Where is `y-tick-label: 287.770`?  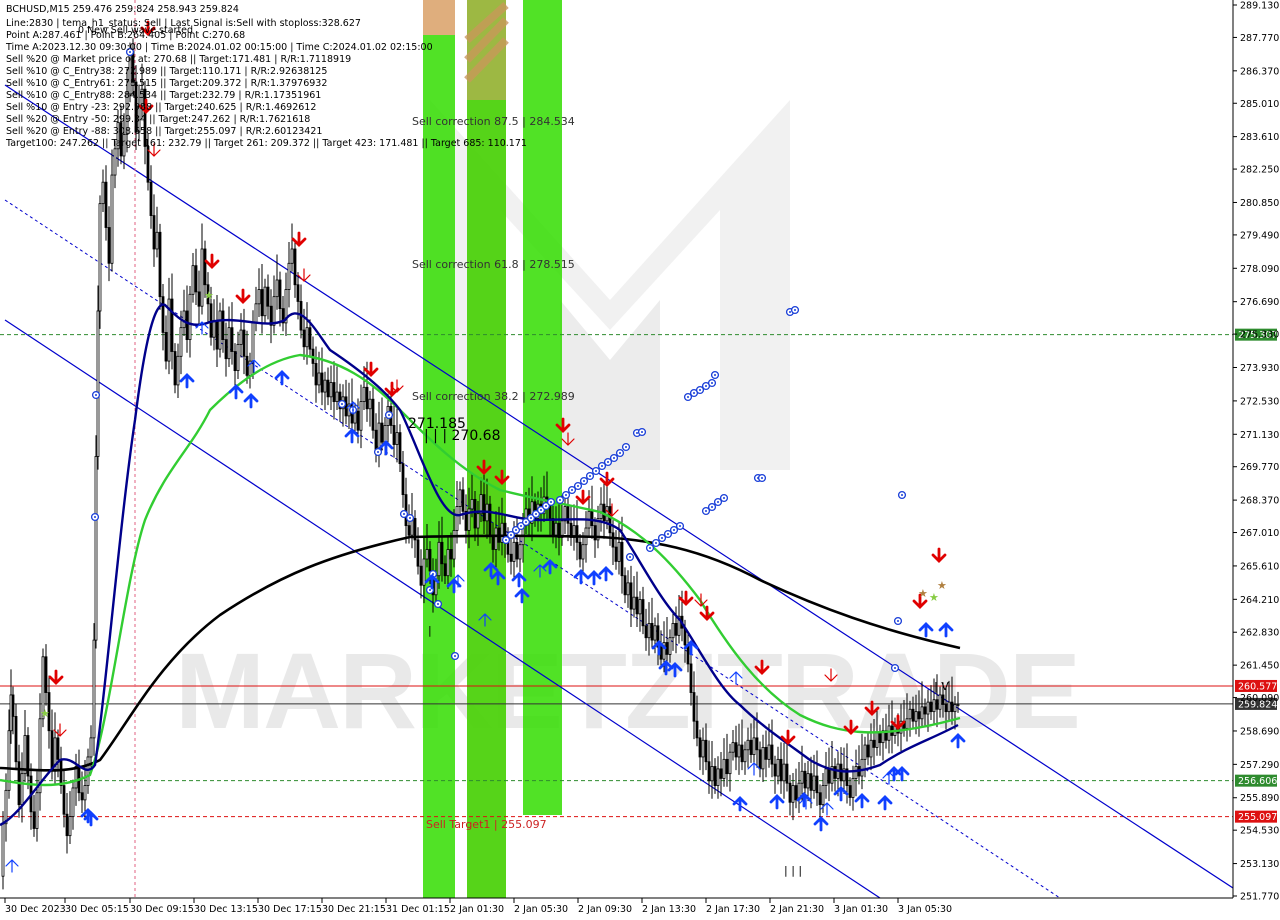
y-tick-label: 287.770 is located at coordinates (1259, 38).